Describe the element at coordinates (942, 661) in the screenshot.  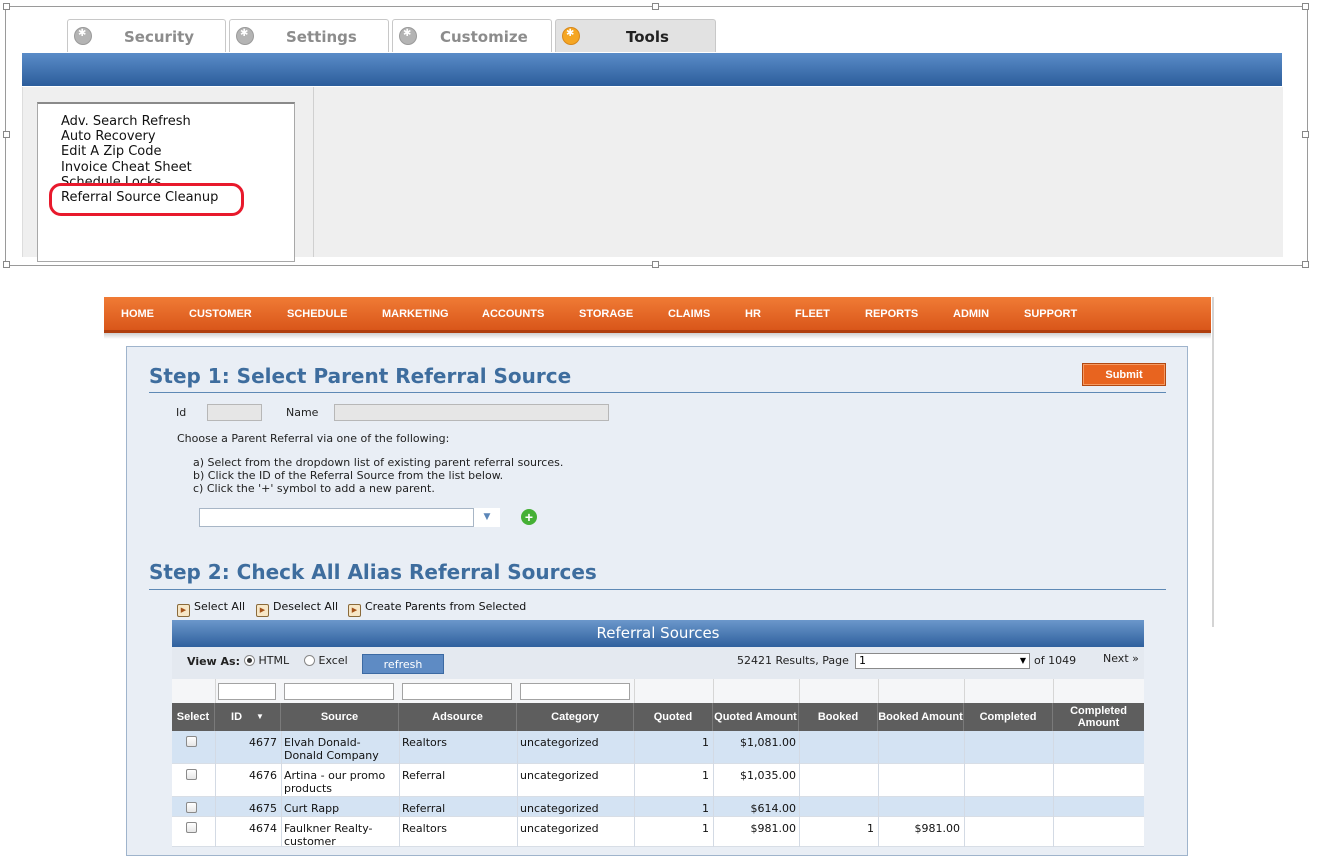
I see `page-select: 1 ▼` at that location.